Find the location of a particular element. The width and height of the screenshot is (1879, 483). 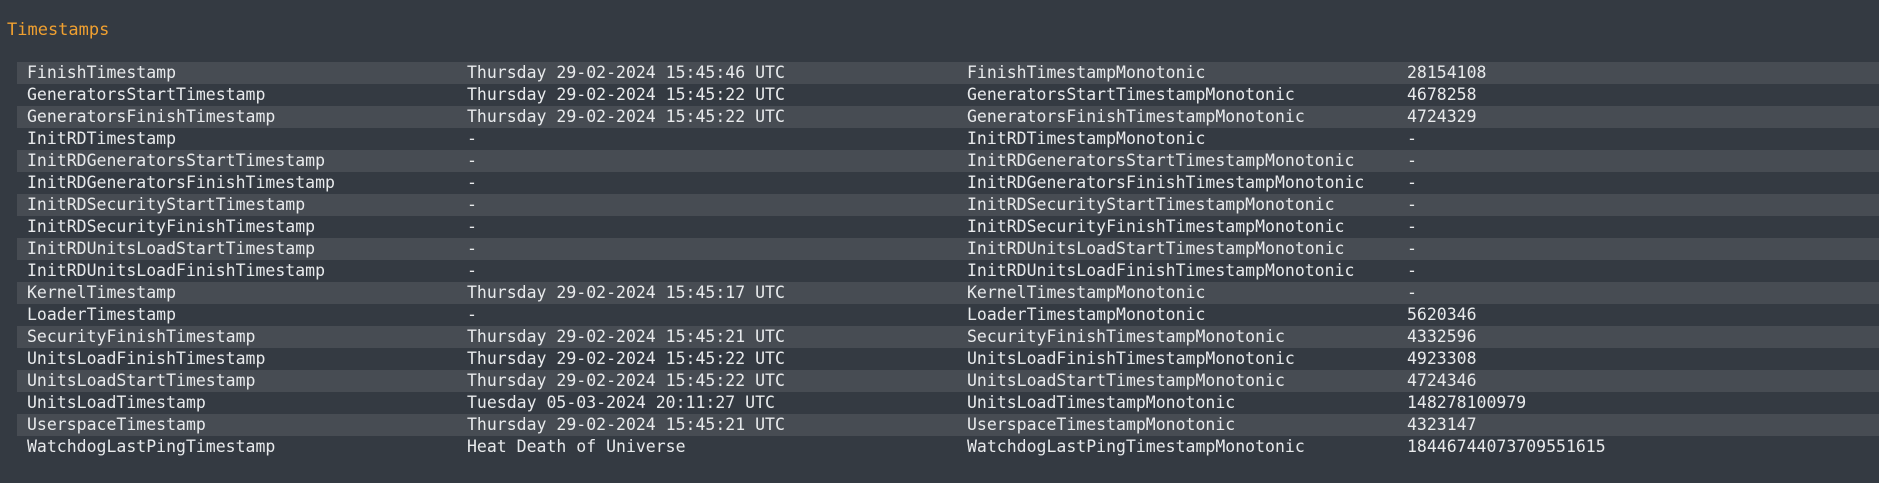

monotonic-property-name: GeneratorsStartTimestampMonotonic is located at coordinates (1131, 94).